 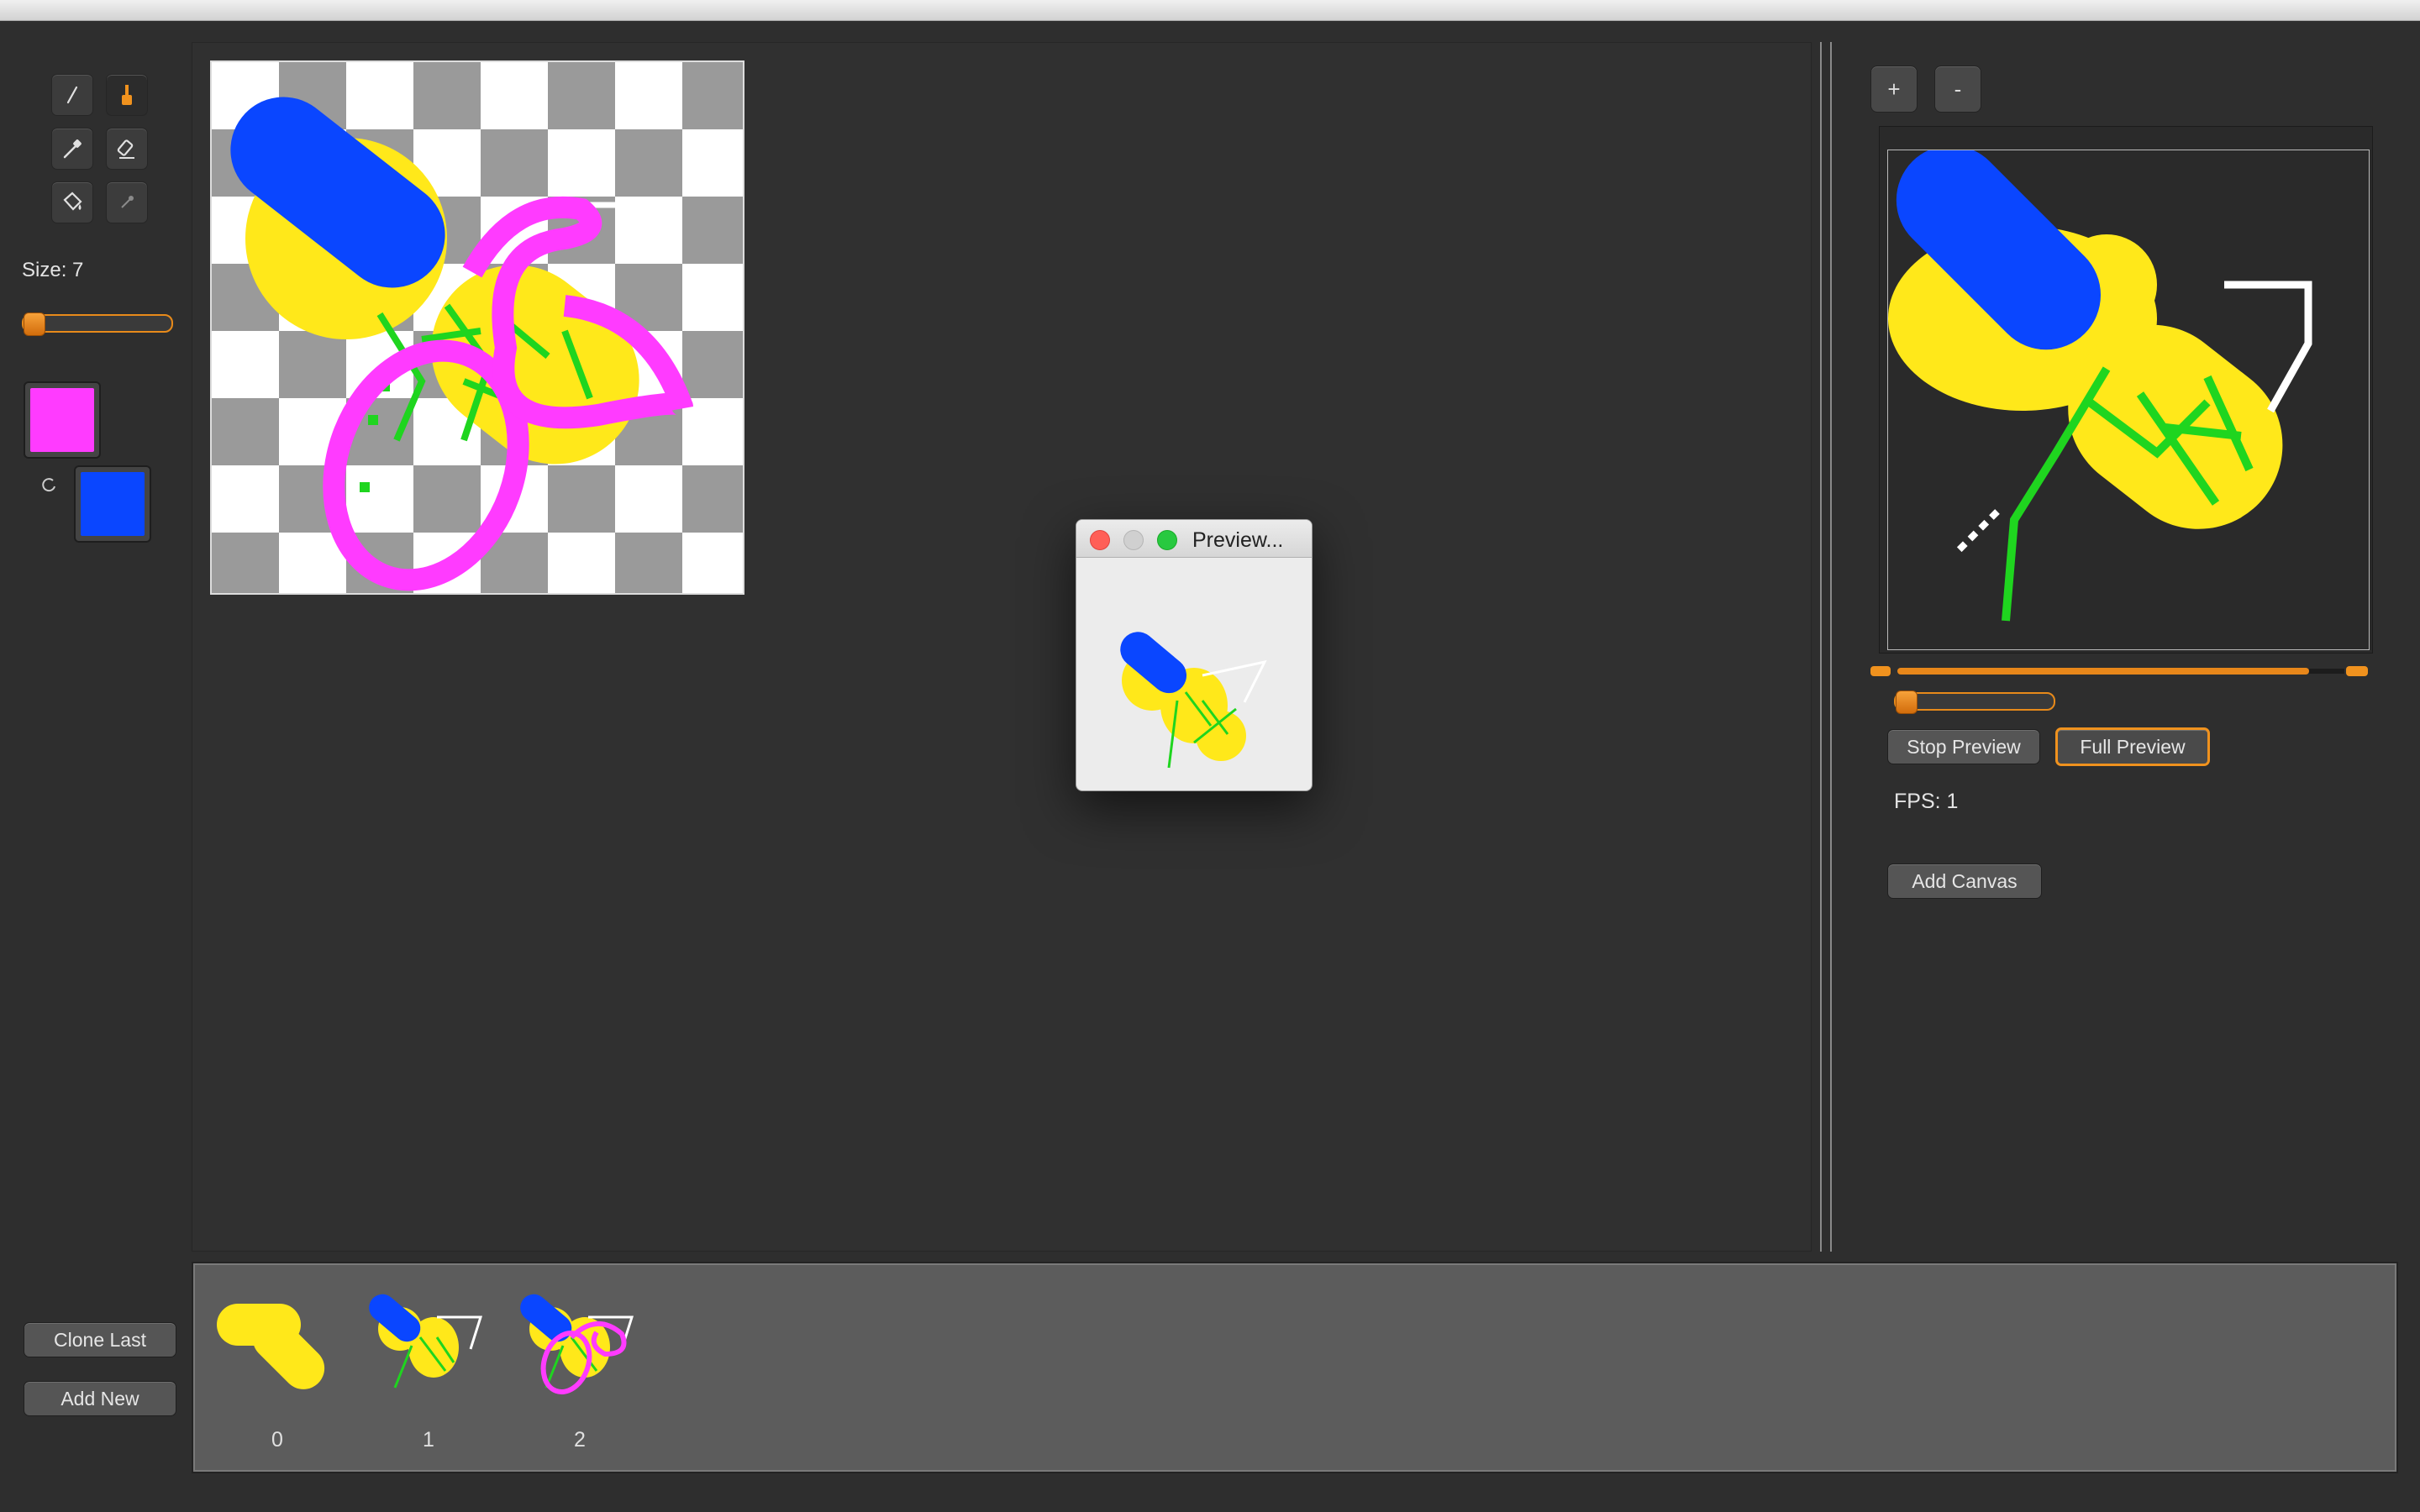 I want to click on stop-preview-button: Stop Preview, so click(x=1964, y=746).